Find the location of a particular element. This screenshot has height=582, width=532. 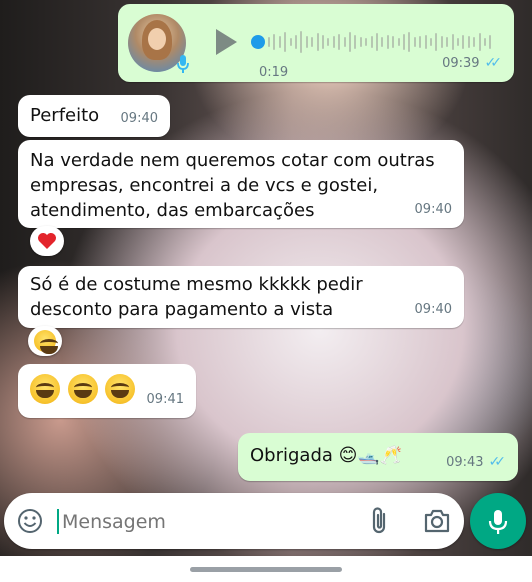

message-time: 09:41 is located at coordinates (165, 399).